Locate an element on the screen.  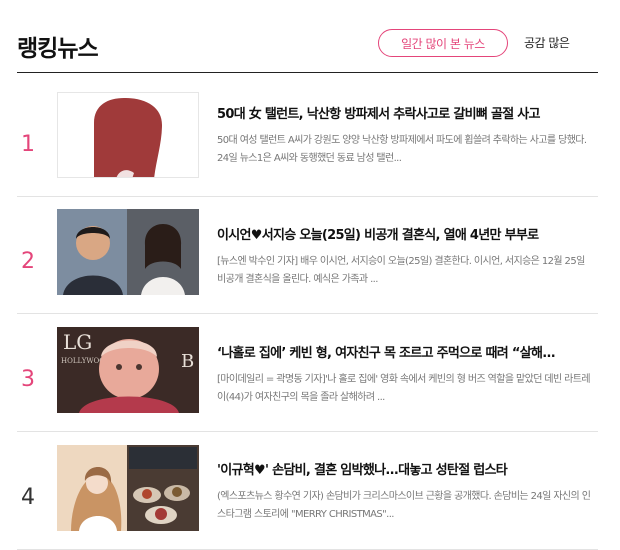
person-photo-icon: LG HOLLYWOOD B is located at coordinates (128, 370).